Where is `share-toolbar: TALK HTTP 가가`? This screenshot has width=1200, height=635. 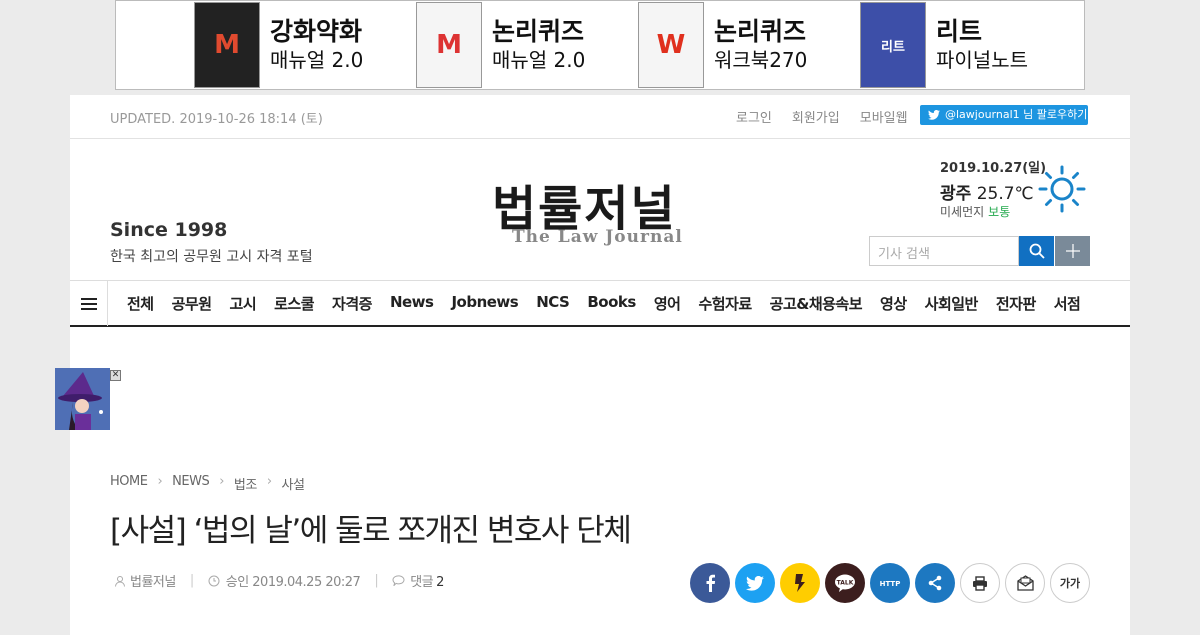
share-toolbar: TALK HTTP 가가 is located at coordinates (890, 583).